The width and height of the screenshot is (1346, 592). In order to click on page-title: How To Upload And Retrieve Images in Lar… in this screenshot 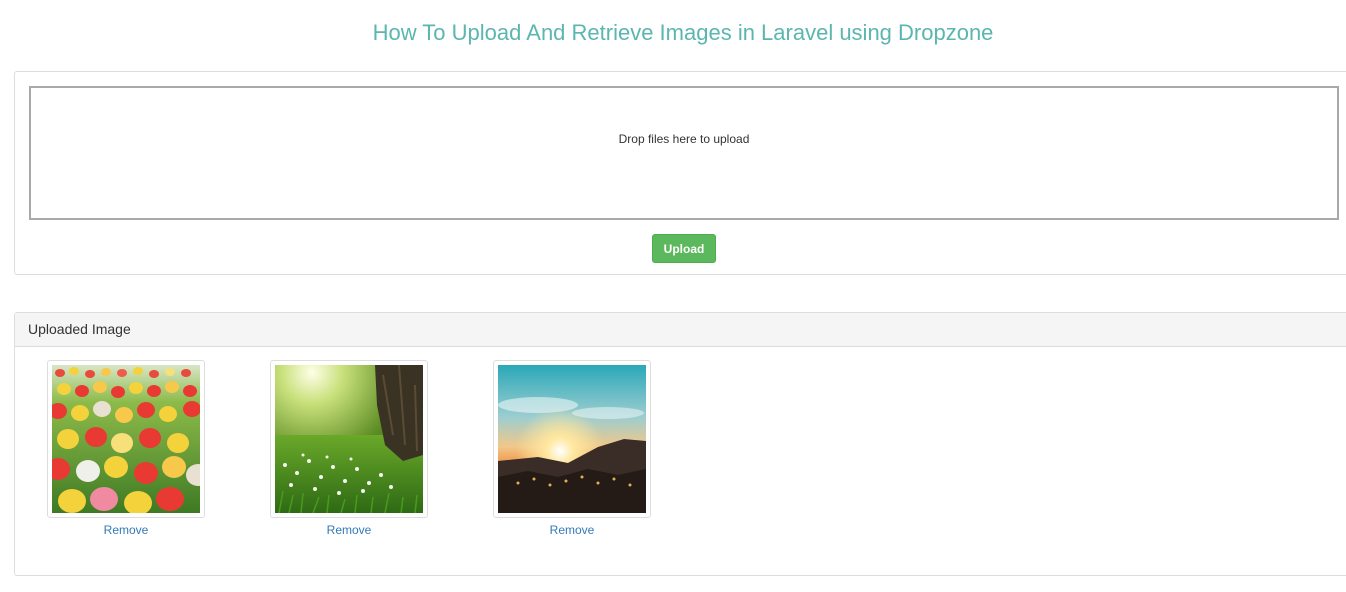, I will do `click(683, 32)`.